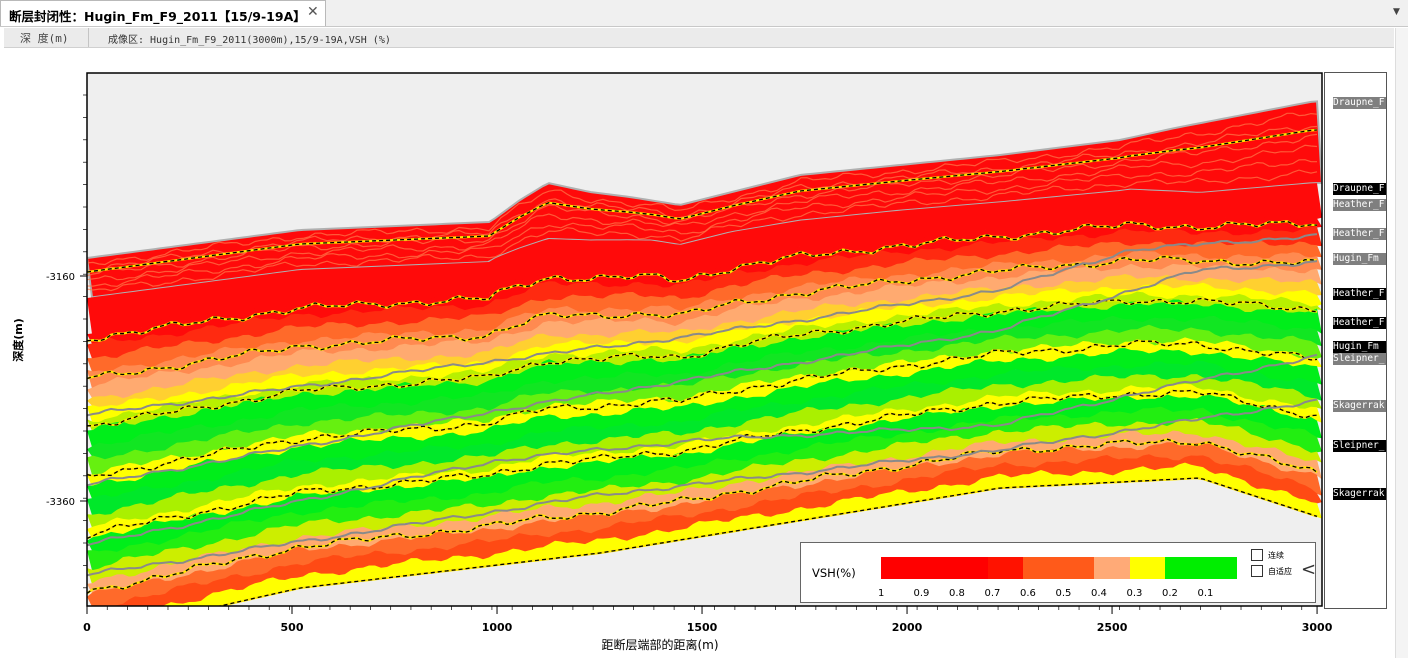 The image size is (1408, 658). I want to click on legend-tick-label: 0.7, so click(992, 593).